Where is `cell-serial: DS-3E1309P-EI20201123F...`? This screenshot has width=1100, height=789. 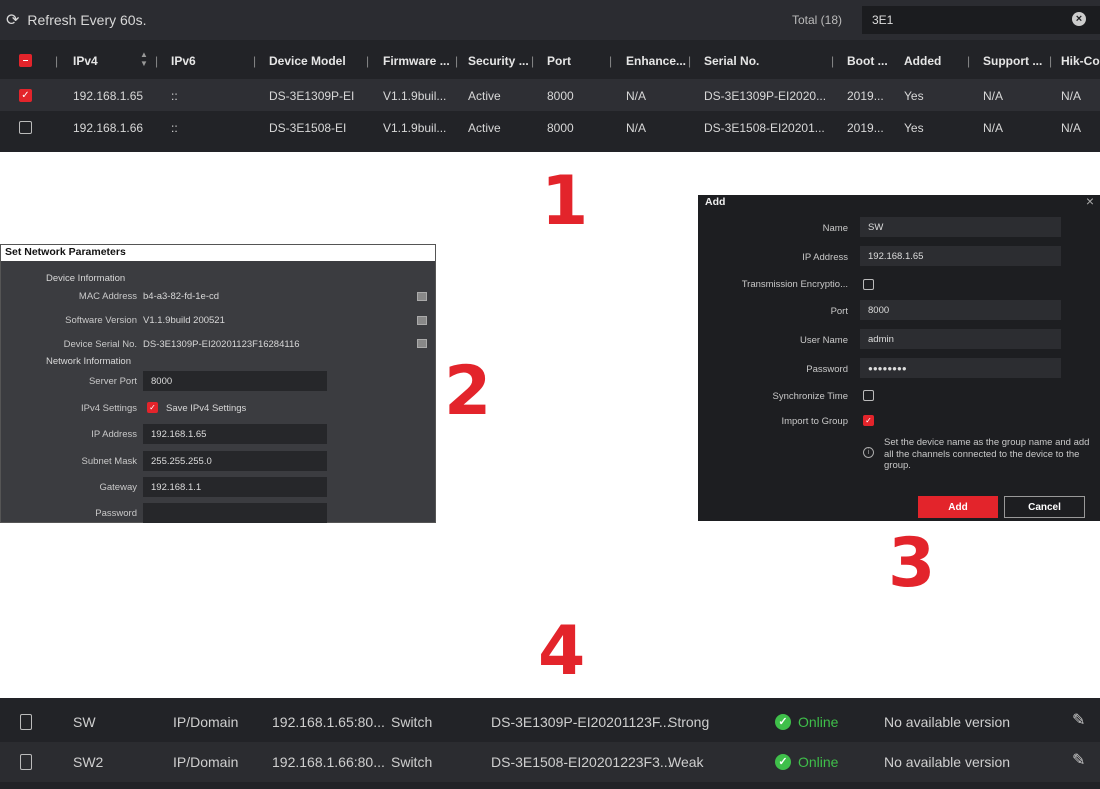
cell-serial: DS-3E1309P-EI20201123F... is located at coordinates (581, 722).